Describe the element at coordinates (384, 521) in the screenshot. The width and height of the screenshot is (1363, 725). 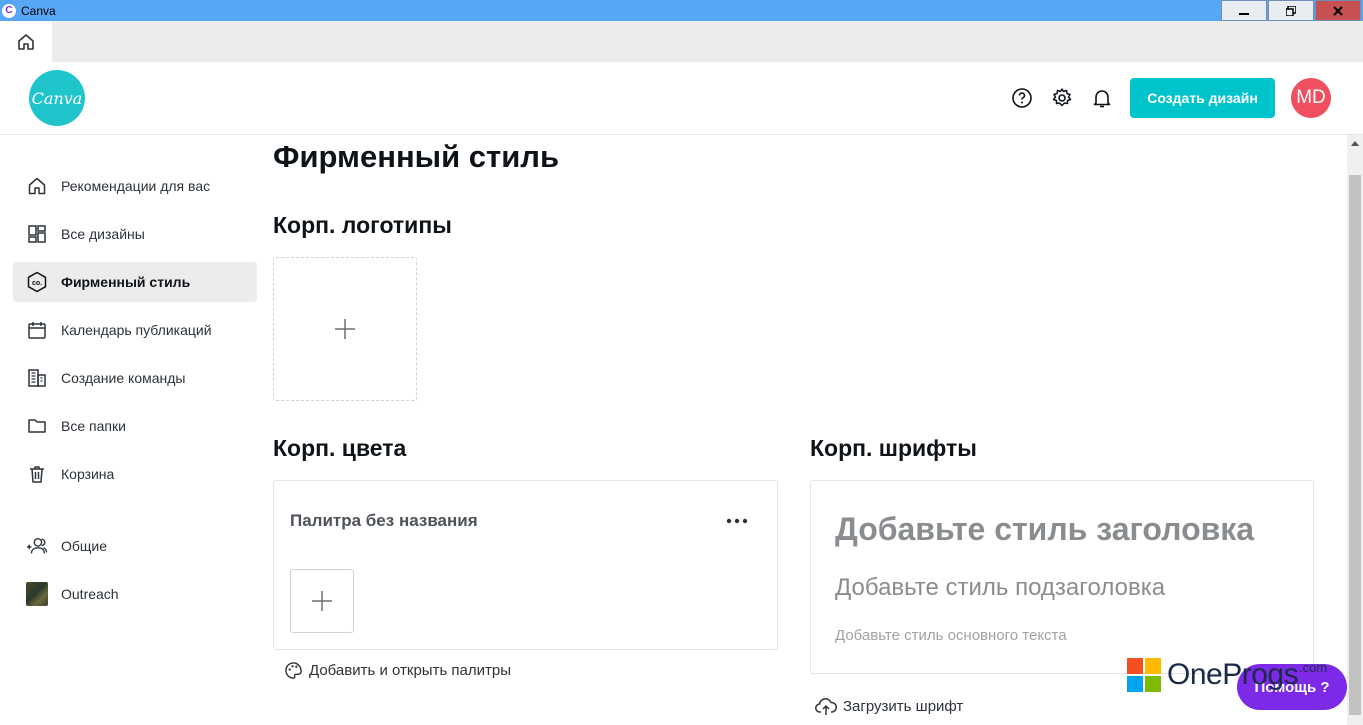
I see `palette-name: Палитра без названия` at that location.